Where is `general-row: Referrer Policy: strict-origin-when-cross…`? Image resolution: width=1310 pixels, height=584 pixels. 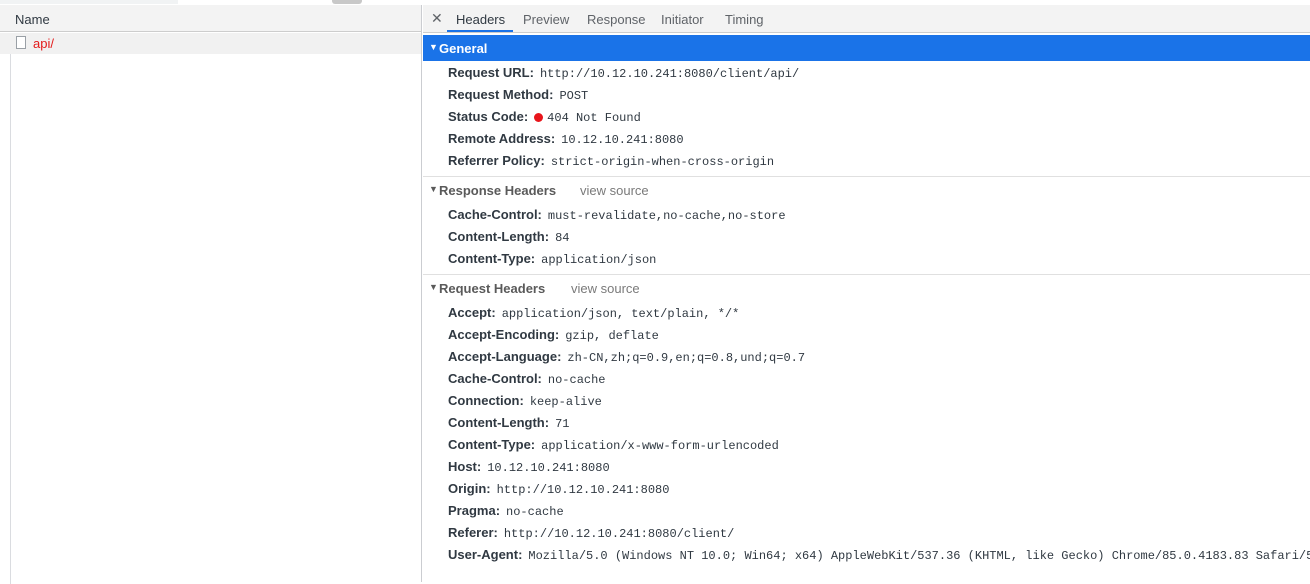 general-row: Referrer Policy: strict-origin-when-cross… is located at coordinates (611, 163).